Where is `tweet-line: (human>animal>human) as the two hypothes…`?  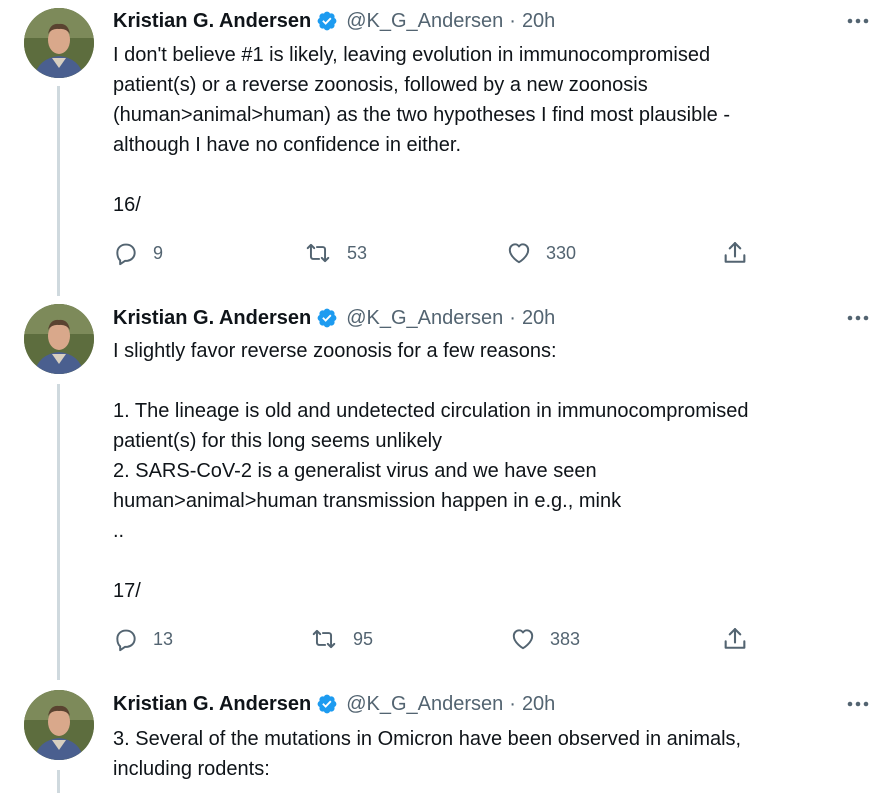 tweet-line: (human>animal>human) as the two hypothes… is located at coordinates (422, 115).